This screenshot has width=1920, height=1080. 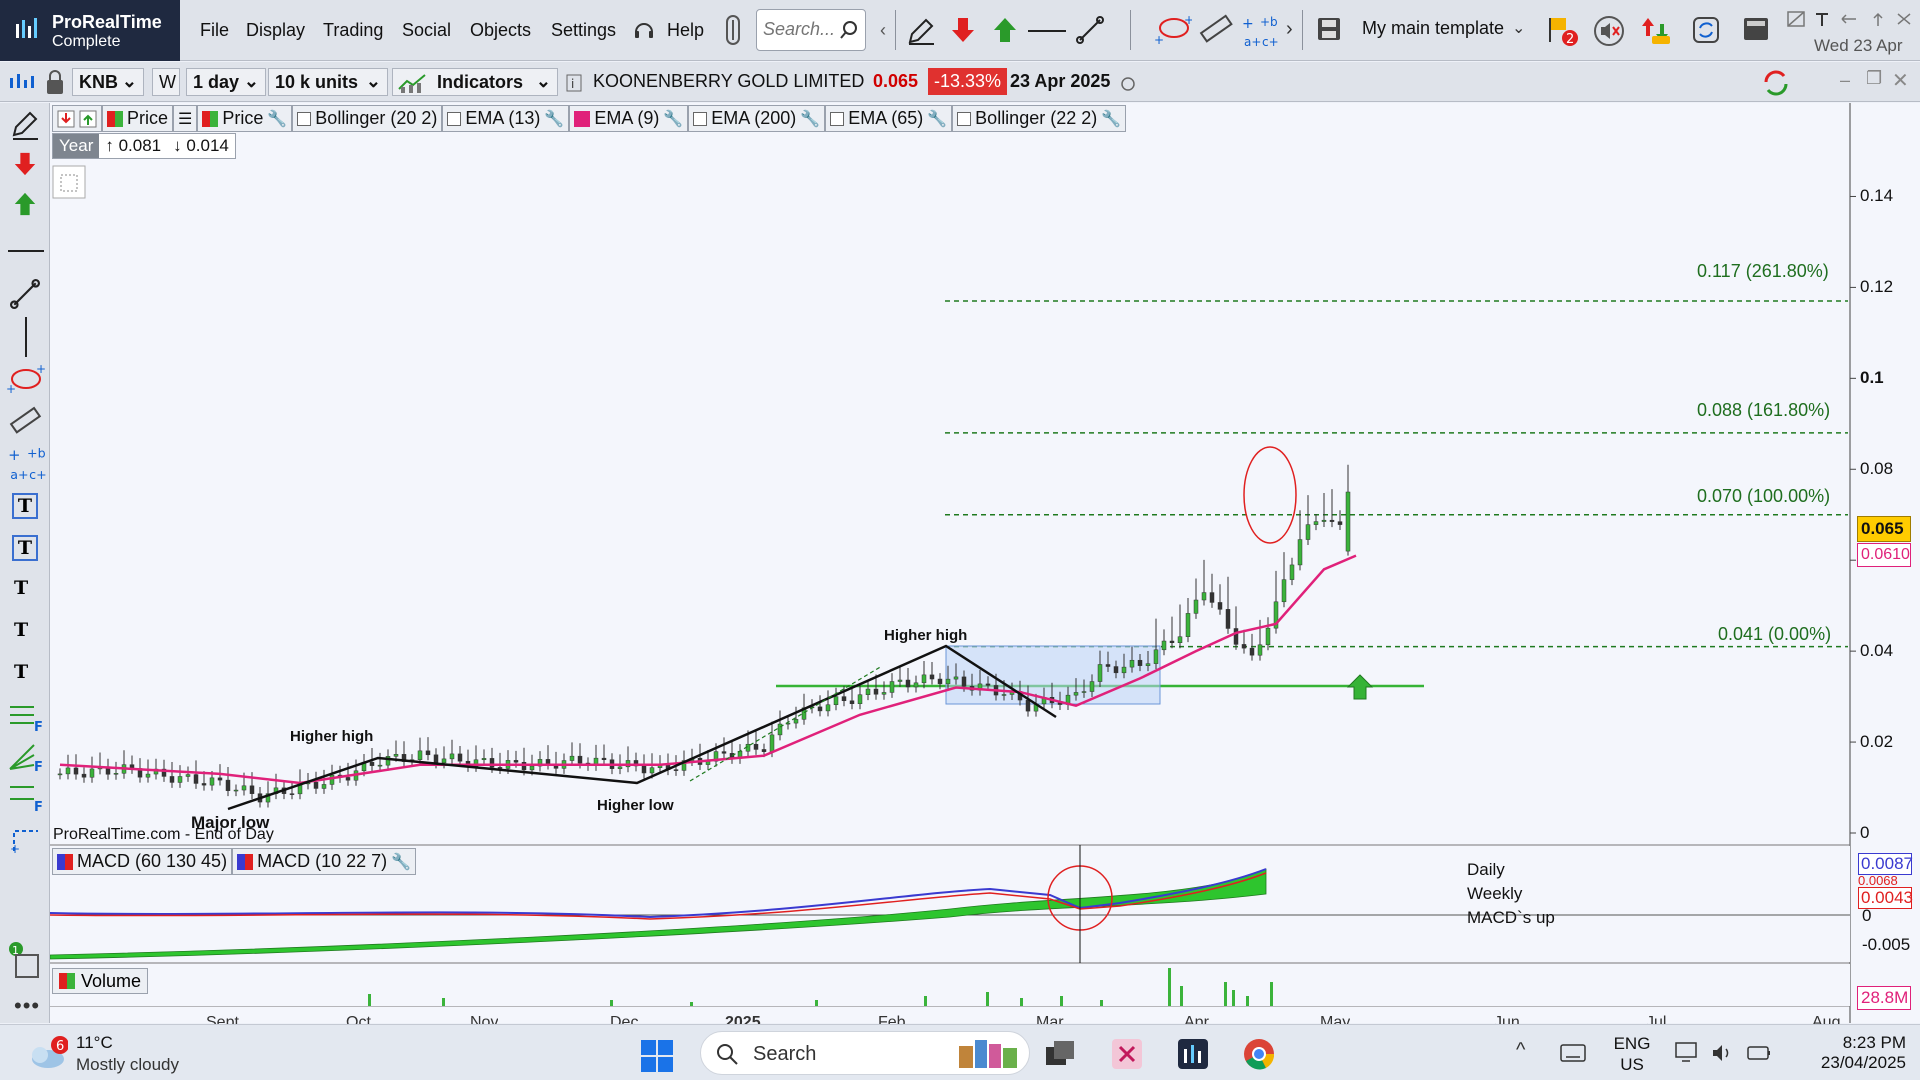 I want to click on windows-start-icon, so click(x=657, y=1056).